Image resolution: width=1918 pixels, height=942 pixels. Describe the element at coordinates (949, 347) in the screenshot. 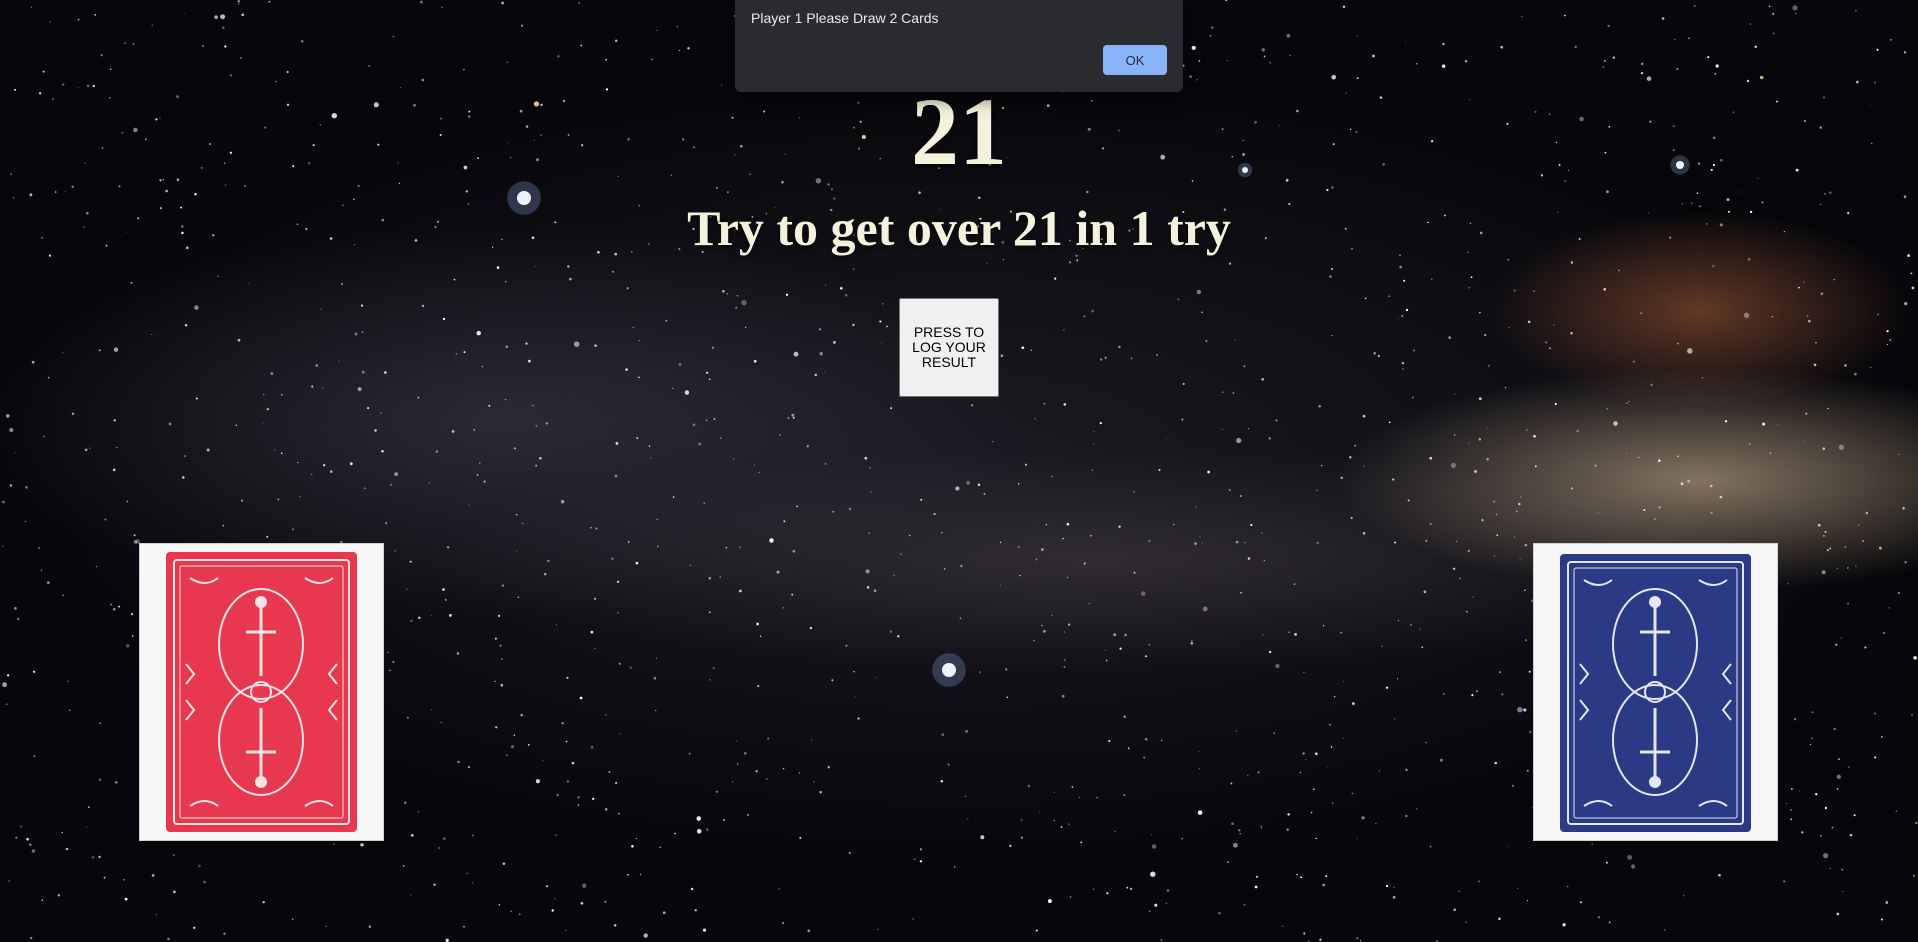

I see `log-result-button: PRESS TO LOG YOUR RESULT` at that location.